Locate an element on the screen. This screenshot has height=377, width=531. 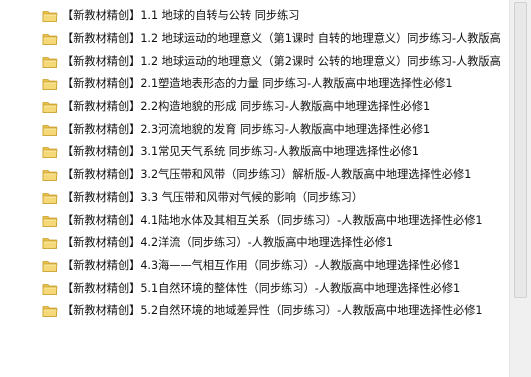
file-name: 【新教材精创】1.1 地球的自转与公转 同步练习 is located at coordinates (181, 16).